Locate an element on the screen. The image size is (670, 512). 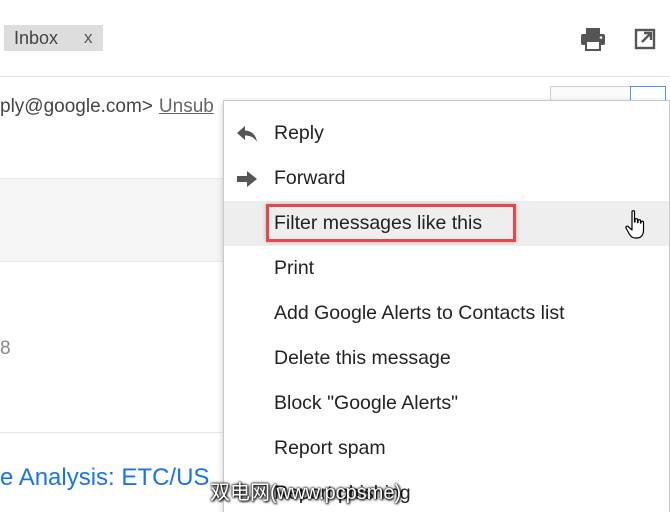
date-fragment: 8 is located at coordinates (5, 348).